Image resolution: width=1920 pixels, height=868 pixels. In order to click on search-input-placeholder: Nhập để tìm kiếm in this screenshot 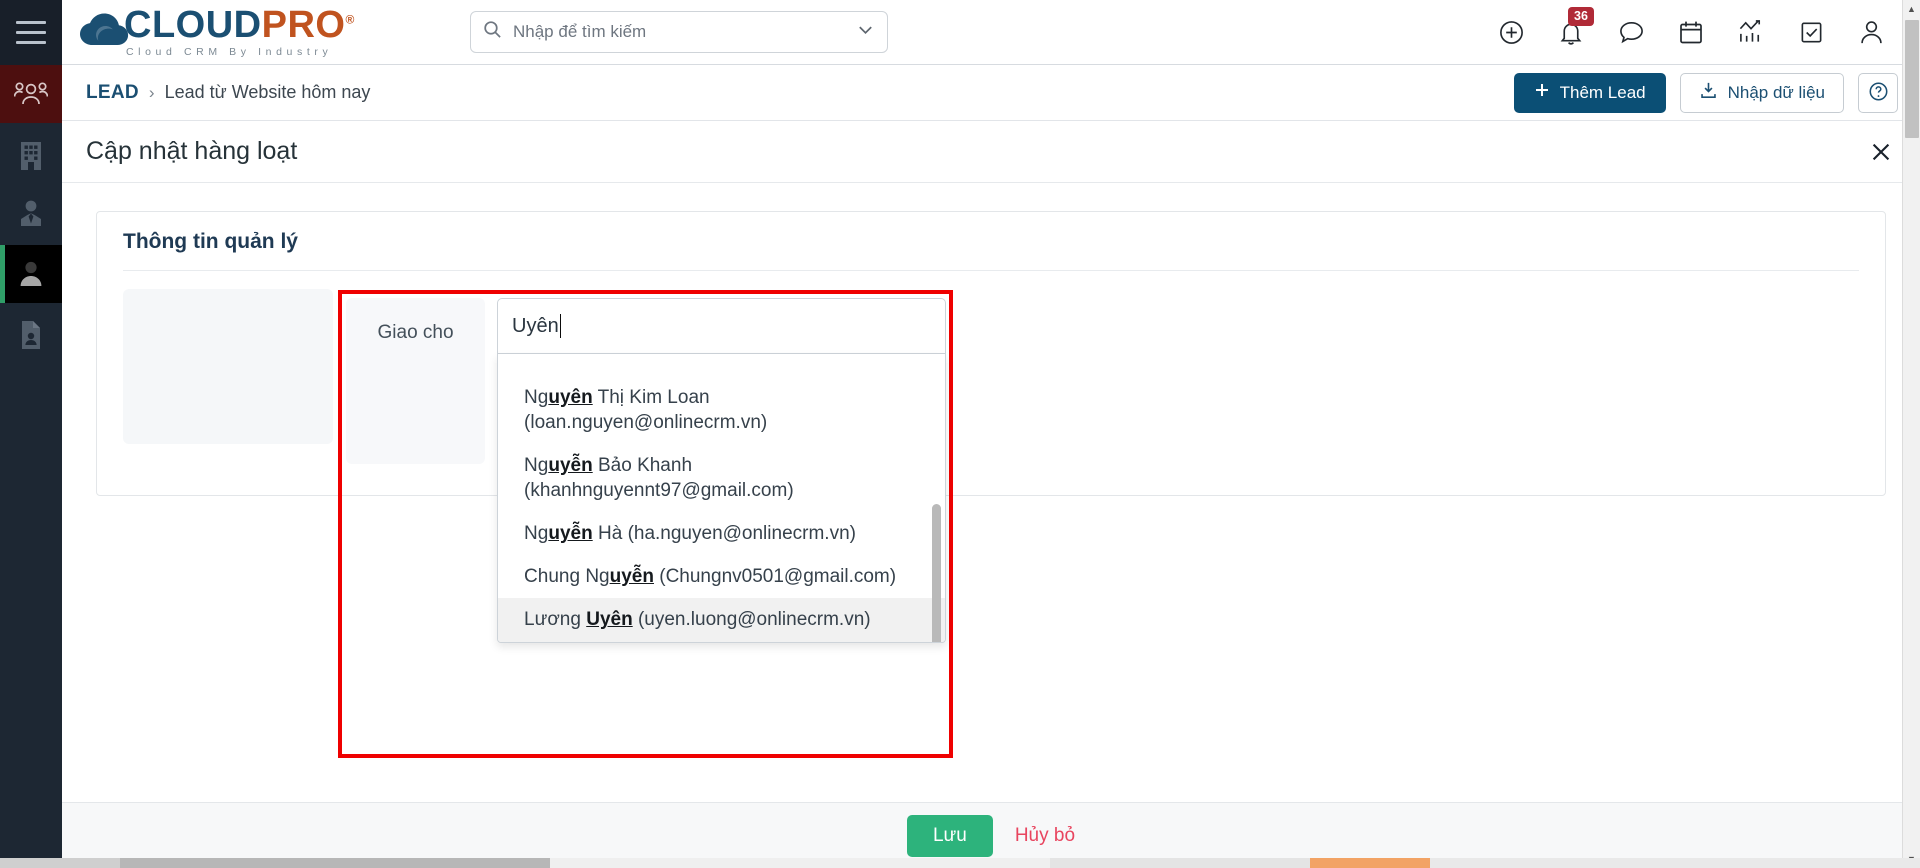, I will do `click(679, 32)`.